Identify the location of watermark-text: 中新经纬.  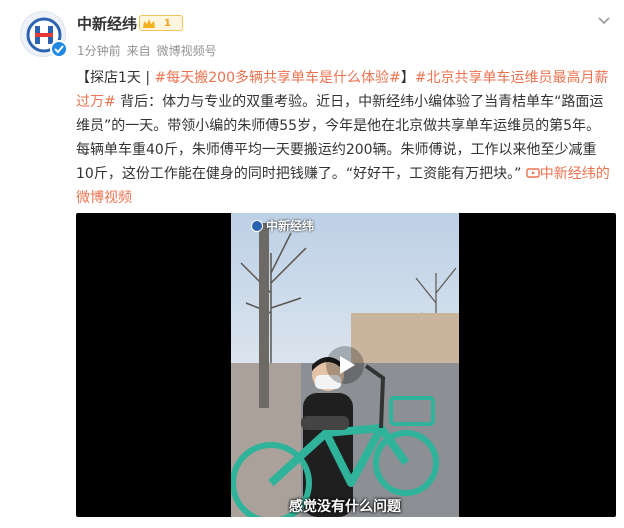
(290, 226).